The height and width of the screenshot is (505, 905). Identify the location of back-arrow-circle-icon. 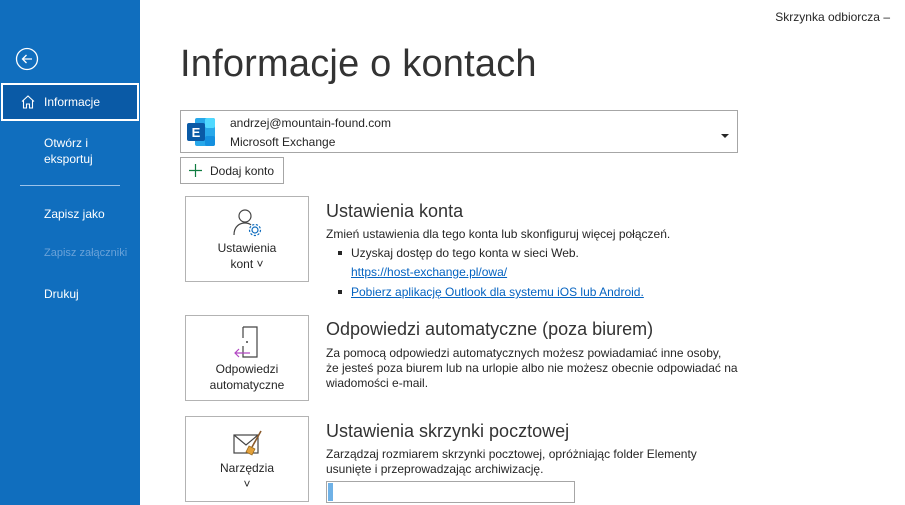
(27, 59).